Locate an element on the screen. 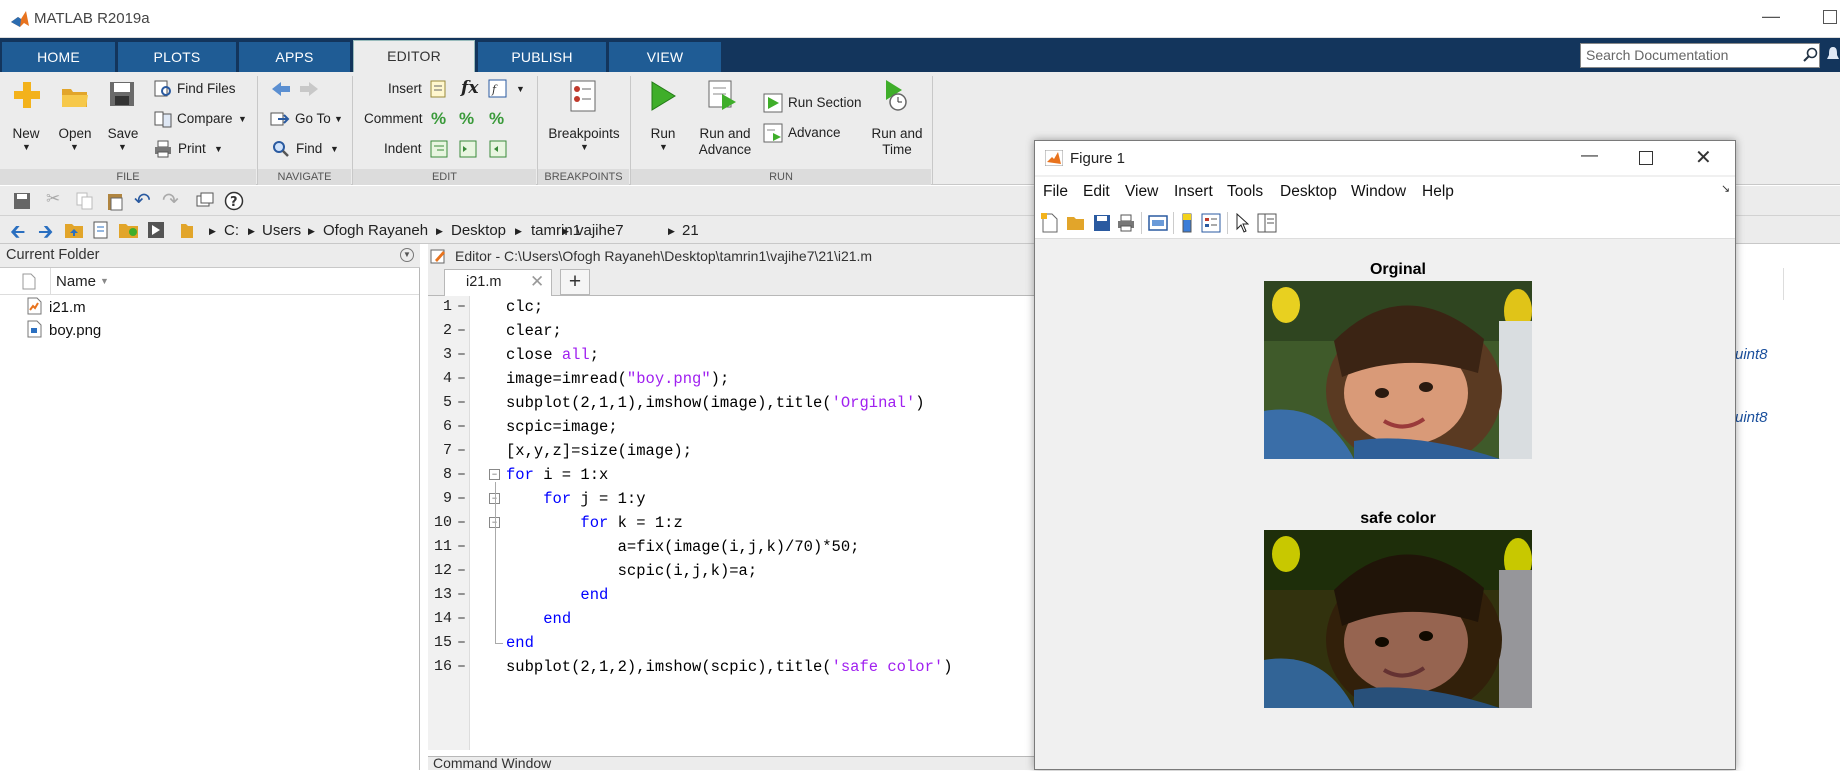  breakpoints-button: Breakpoints is located at coordinates (584, 133).